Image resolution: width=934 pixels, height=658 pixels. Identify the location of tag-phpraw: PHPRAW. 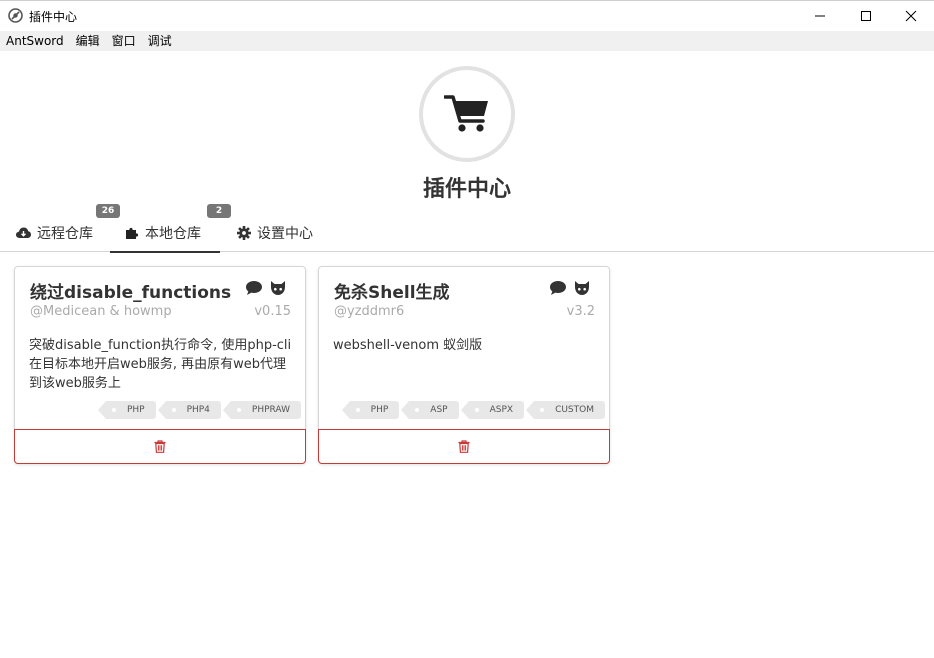
(261, 410).